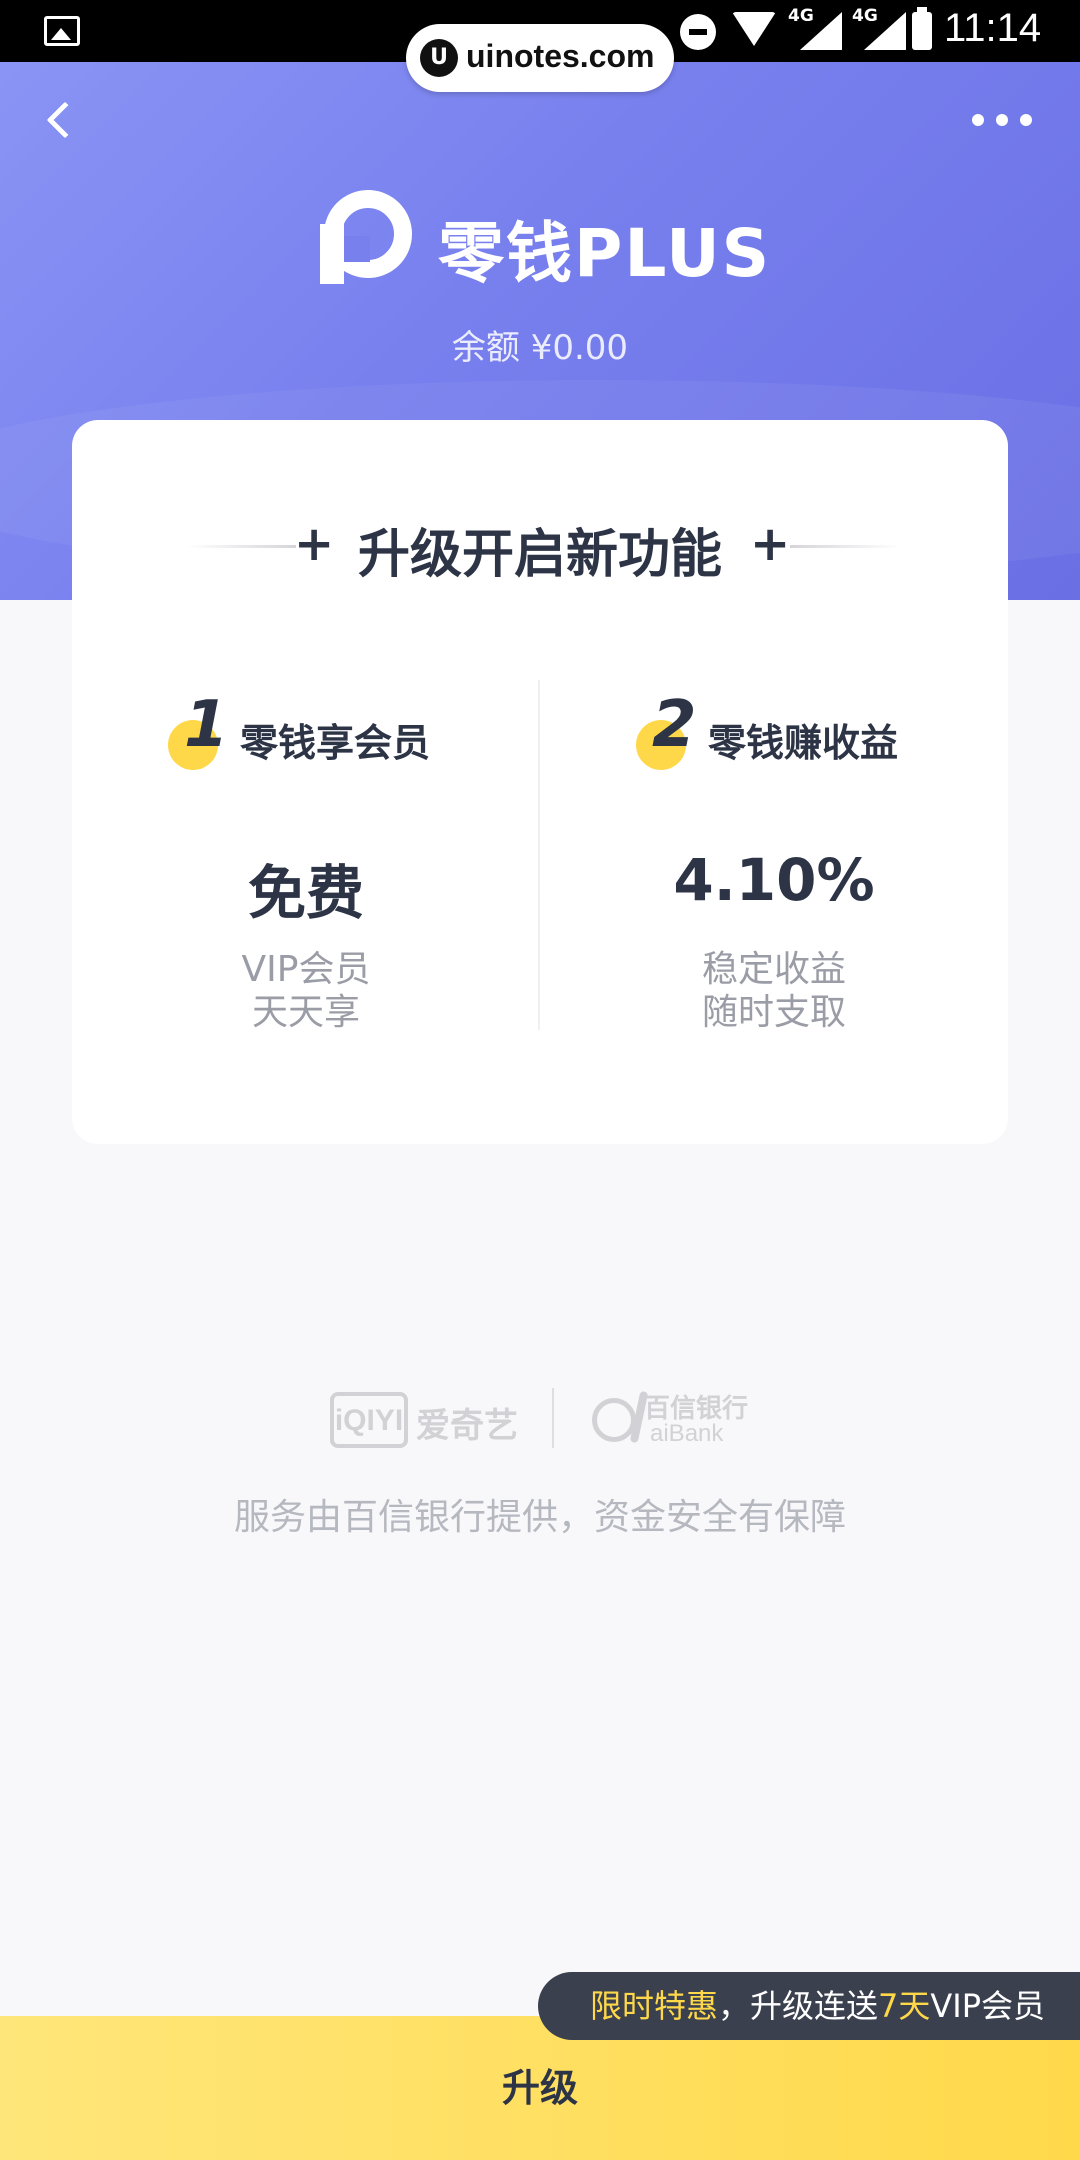 The image size is (1080, 2160). I want to click on chevron-left-icon, so click(65, 120).